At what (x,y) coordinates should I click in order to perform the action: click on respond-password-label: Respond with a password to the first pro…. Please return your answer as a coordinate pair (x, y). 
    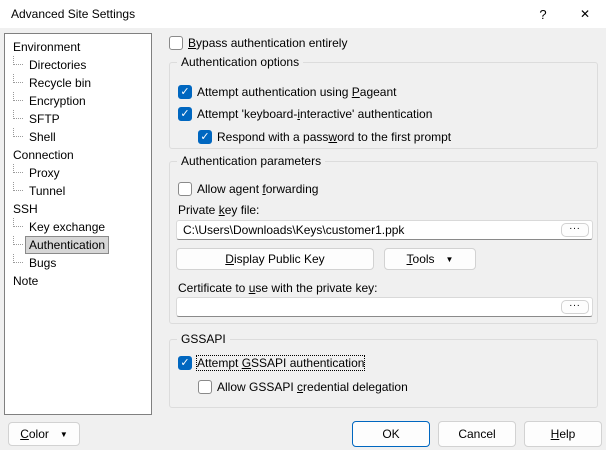
    Looking at the image, I should click on (334, 137).